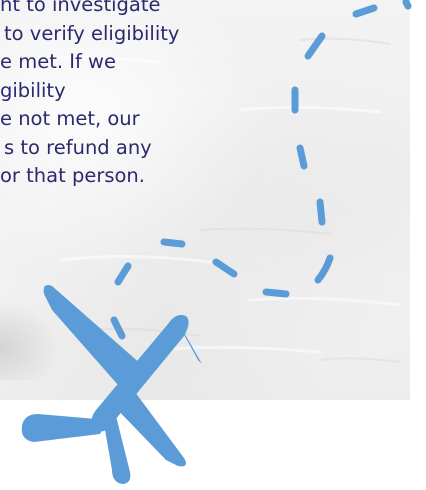 This screenshot has height=490, width=426. Describe the element at coordinates (33, 90) in the screenshot. I see `paragraph-line: gibility` at that location.